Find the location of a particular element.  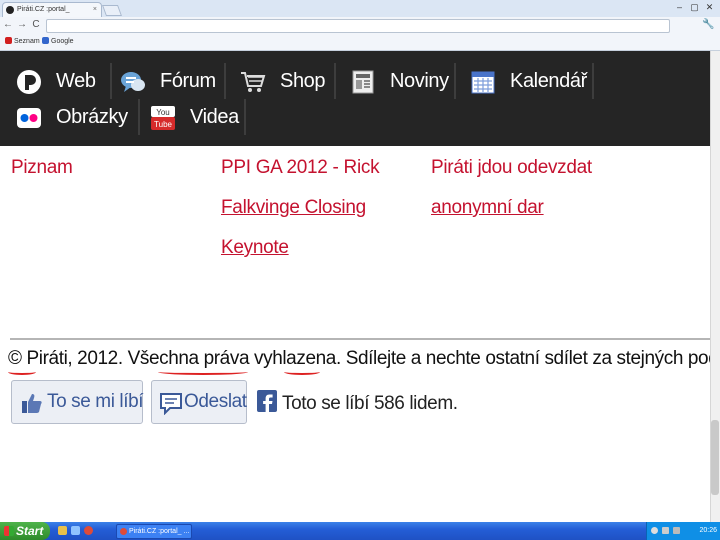

nav-item-label: Web is located at coordinates (76, 81).